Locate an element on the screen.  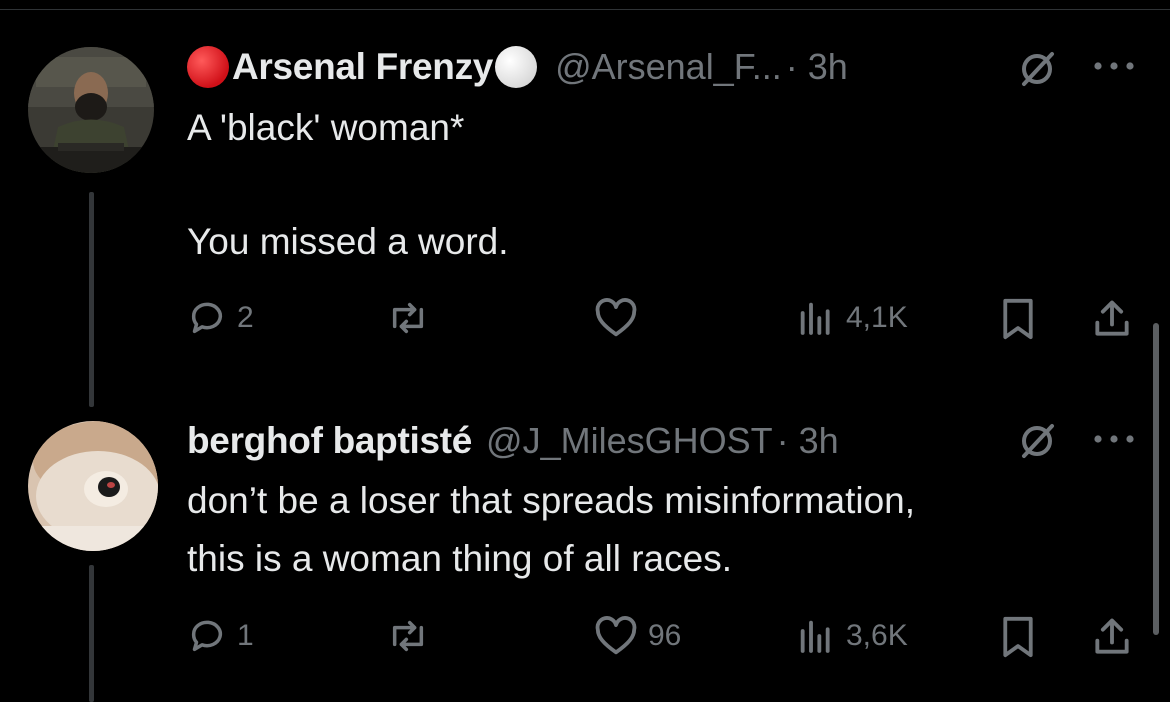
tweet-header: Arsenal Frenzy @Arsenal_F... · 3h is located at coordinates (517, 67).